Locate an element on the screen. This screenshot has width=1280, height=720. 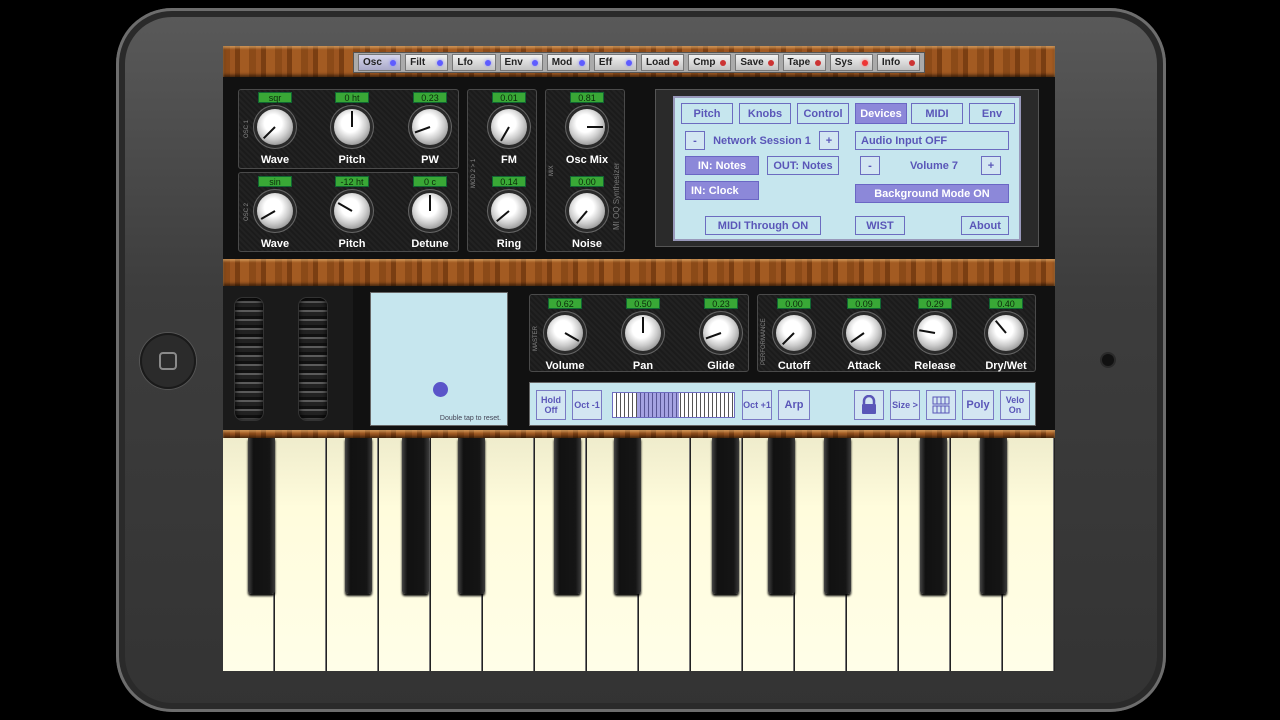
osc2-wave-dial is located at coordinates (275, 211).